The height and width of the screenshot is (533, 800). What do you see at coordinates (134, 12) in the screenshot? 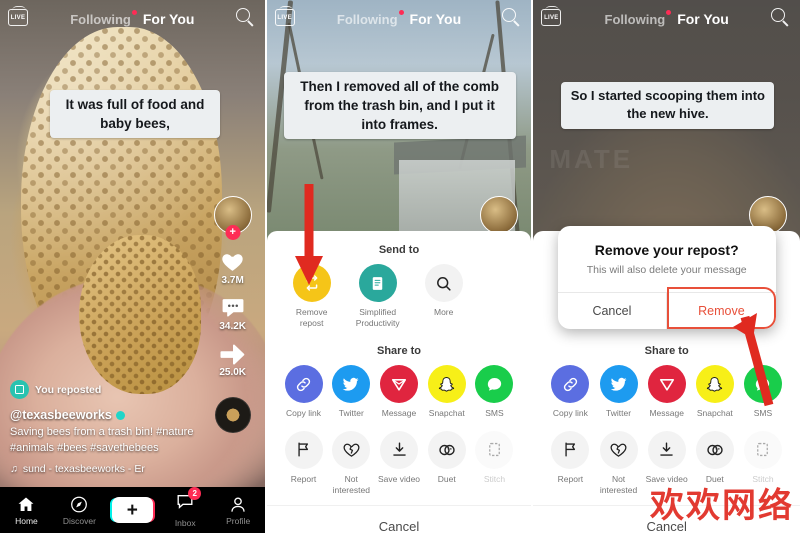
I see `following-notification-dot` at bounding box center [134, 12].